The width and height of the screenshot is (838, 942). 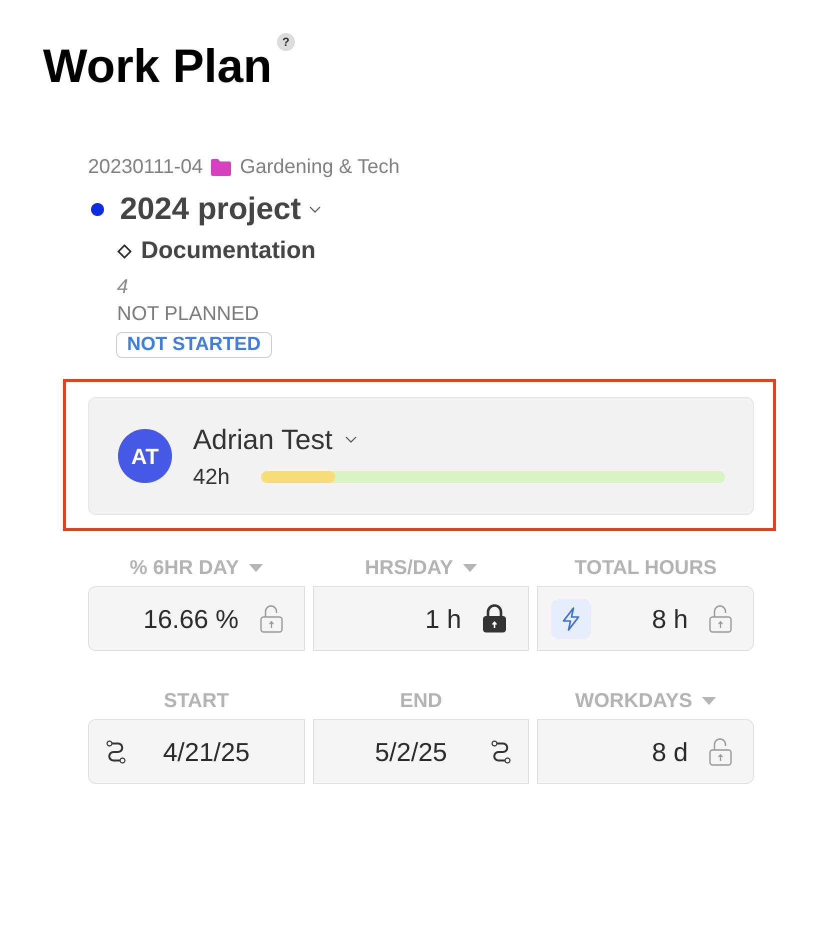 What do you see at coordinates (495, 618) in the screenshot?
I see `padlock-icon` at bounding box center [495, 618].